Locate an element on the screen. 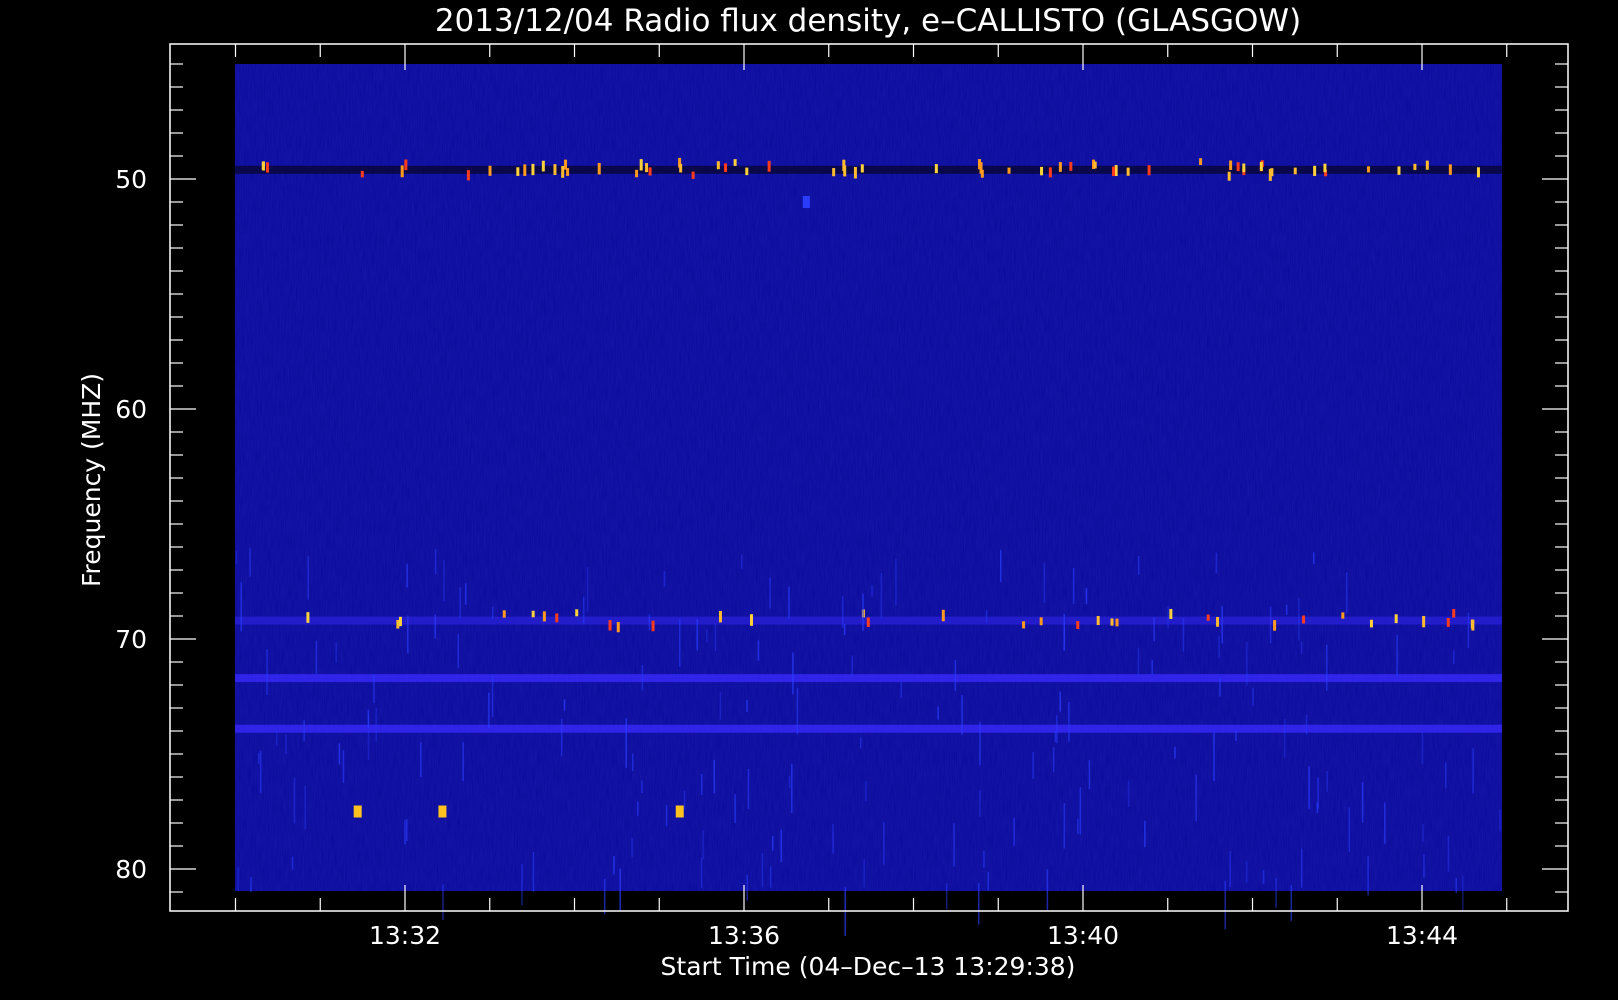 Image resolution: width=1618 pixels, height=1000 pixels. x-tick-labels: 13:32 13:36 13:40 13:44 is located at coordinates (913, 935).